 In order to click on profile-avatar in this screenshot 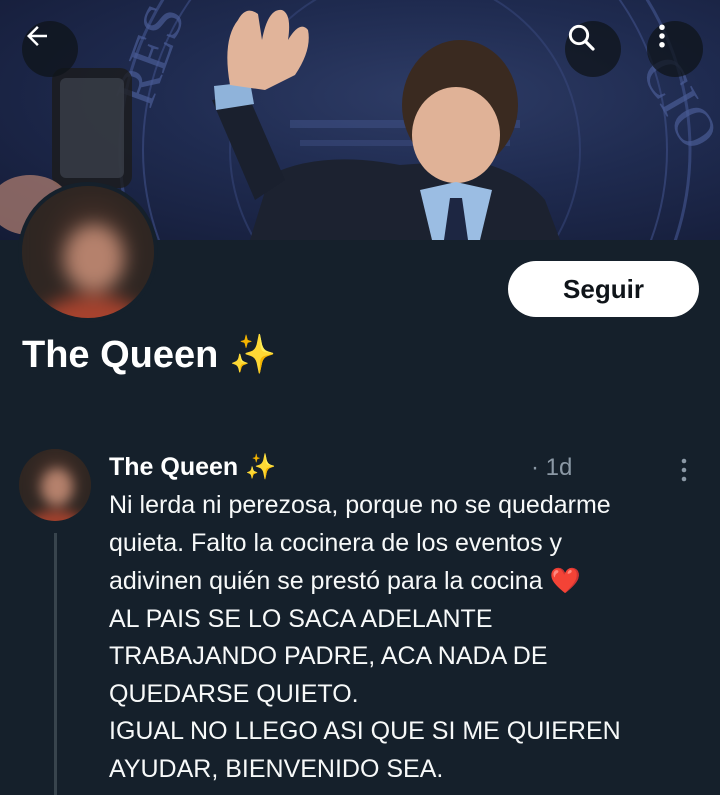, I will do `click(88, 252)`.